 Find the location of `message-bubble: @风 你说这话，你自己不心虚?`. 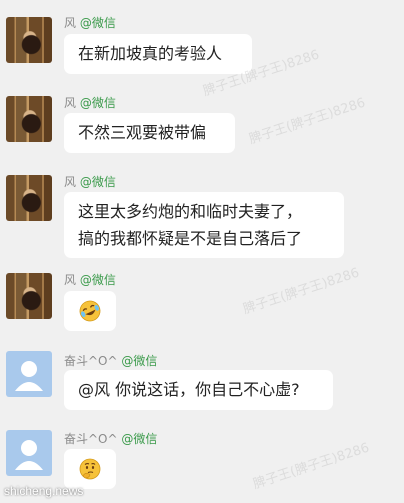

message-bubble: @风 你说这话，你自己不心虚? is located at coordinates (198, 390).